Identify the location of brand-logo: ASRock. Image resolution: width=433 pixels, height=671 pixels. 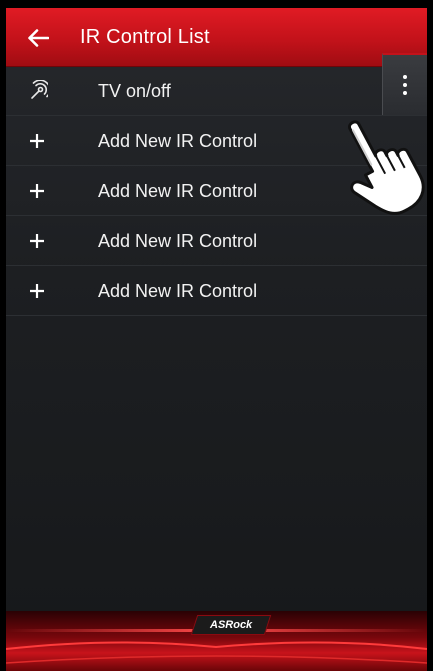
(231, 625).